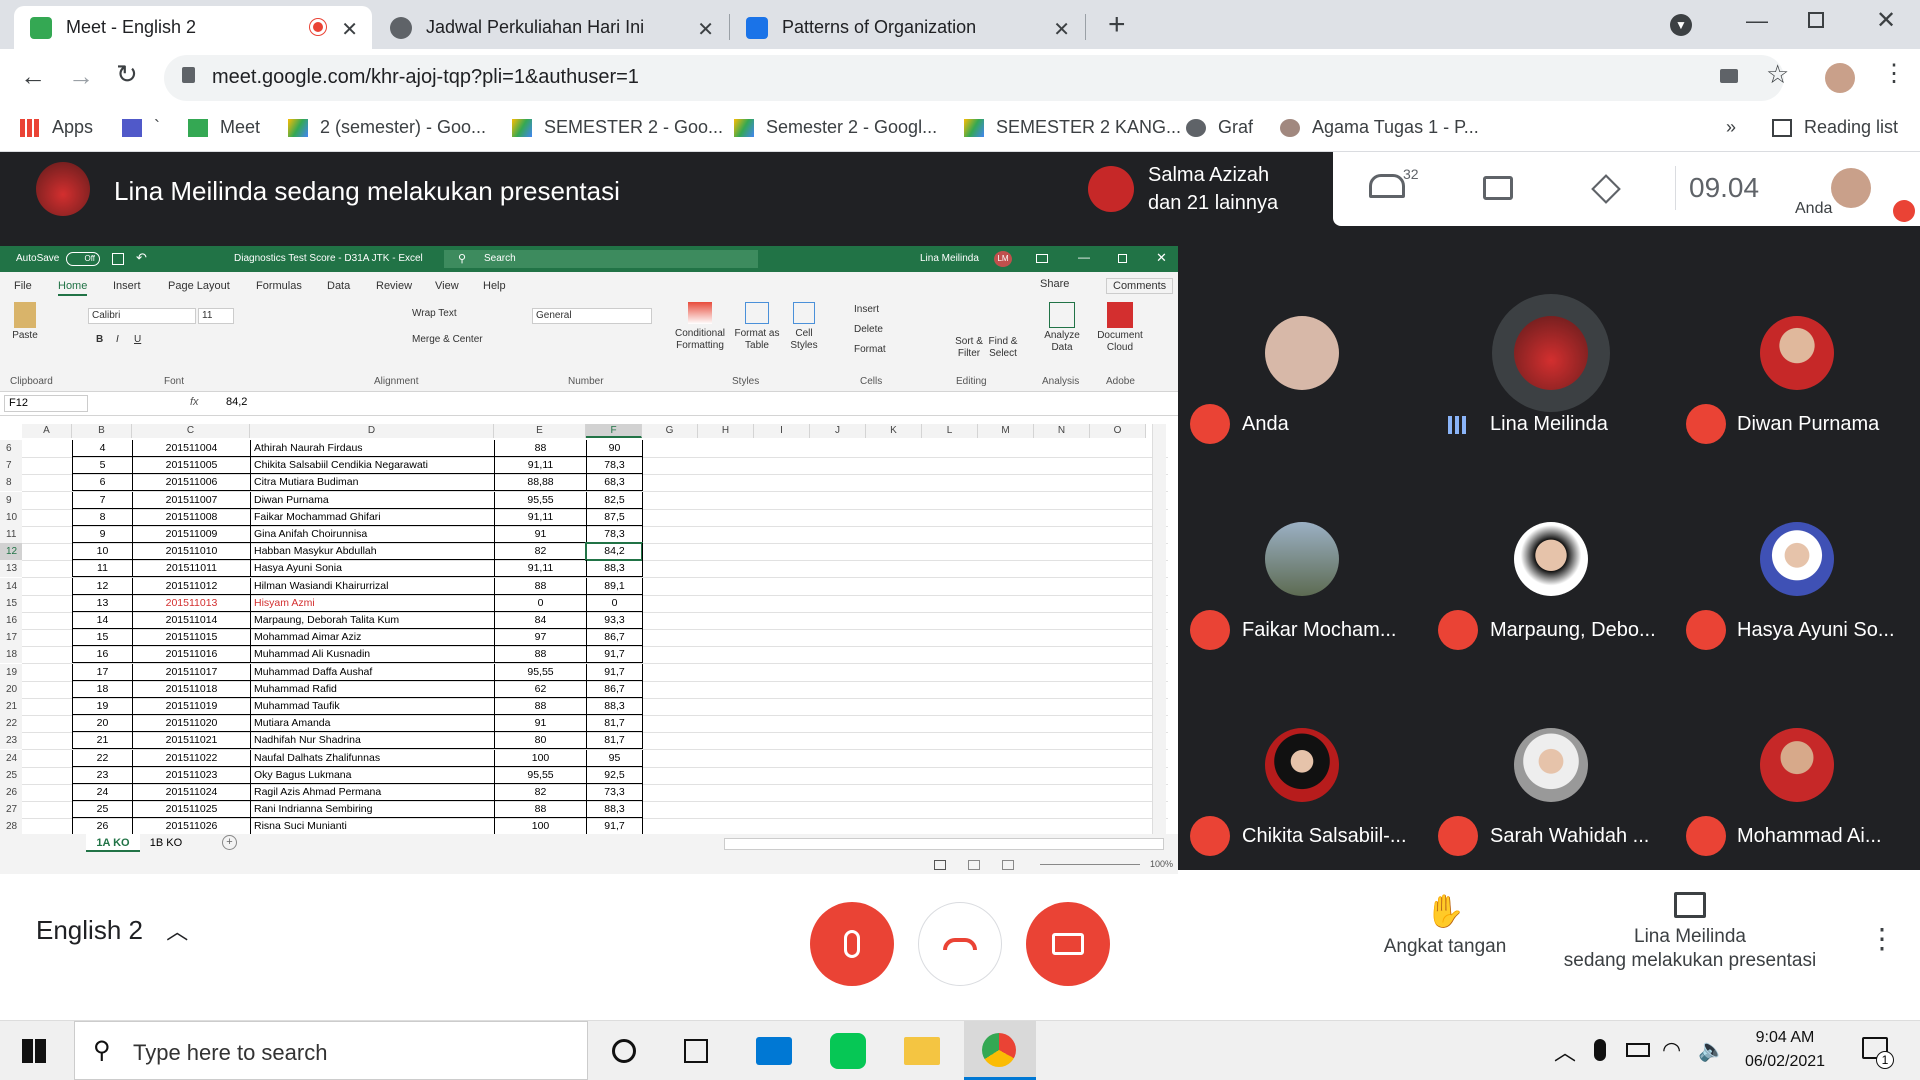 This screenshot has height=1080, width=1920. I want to click on table-cell: 26, so click(102, 827).